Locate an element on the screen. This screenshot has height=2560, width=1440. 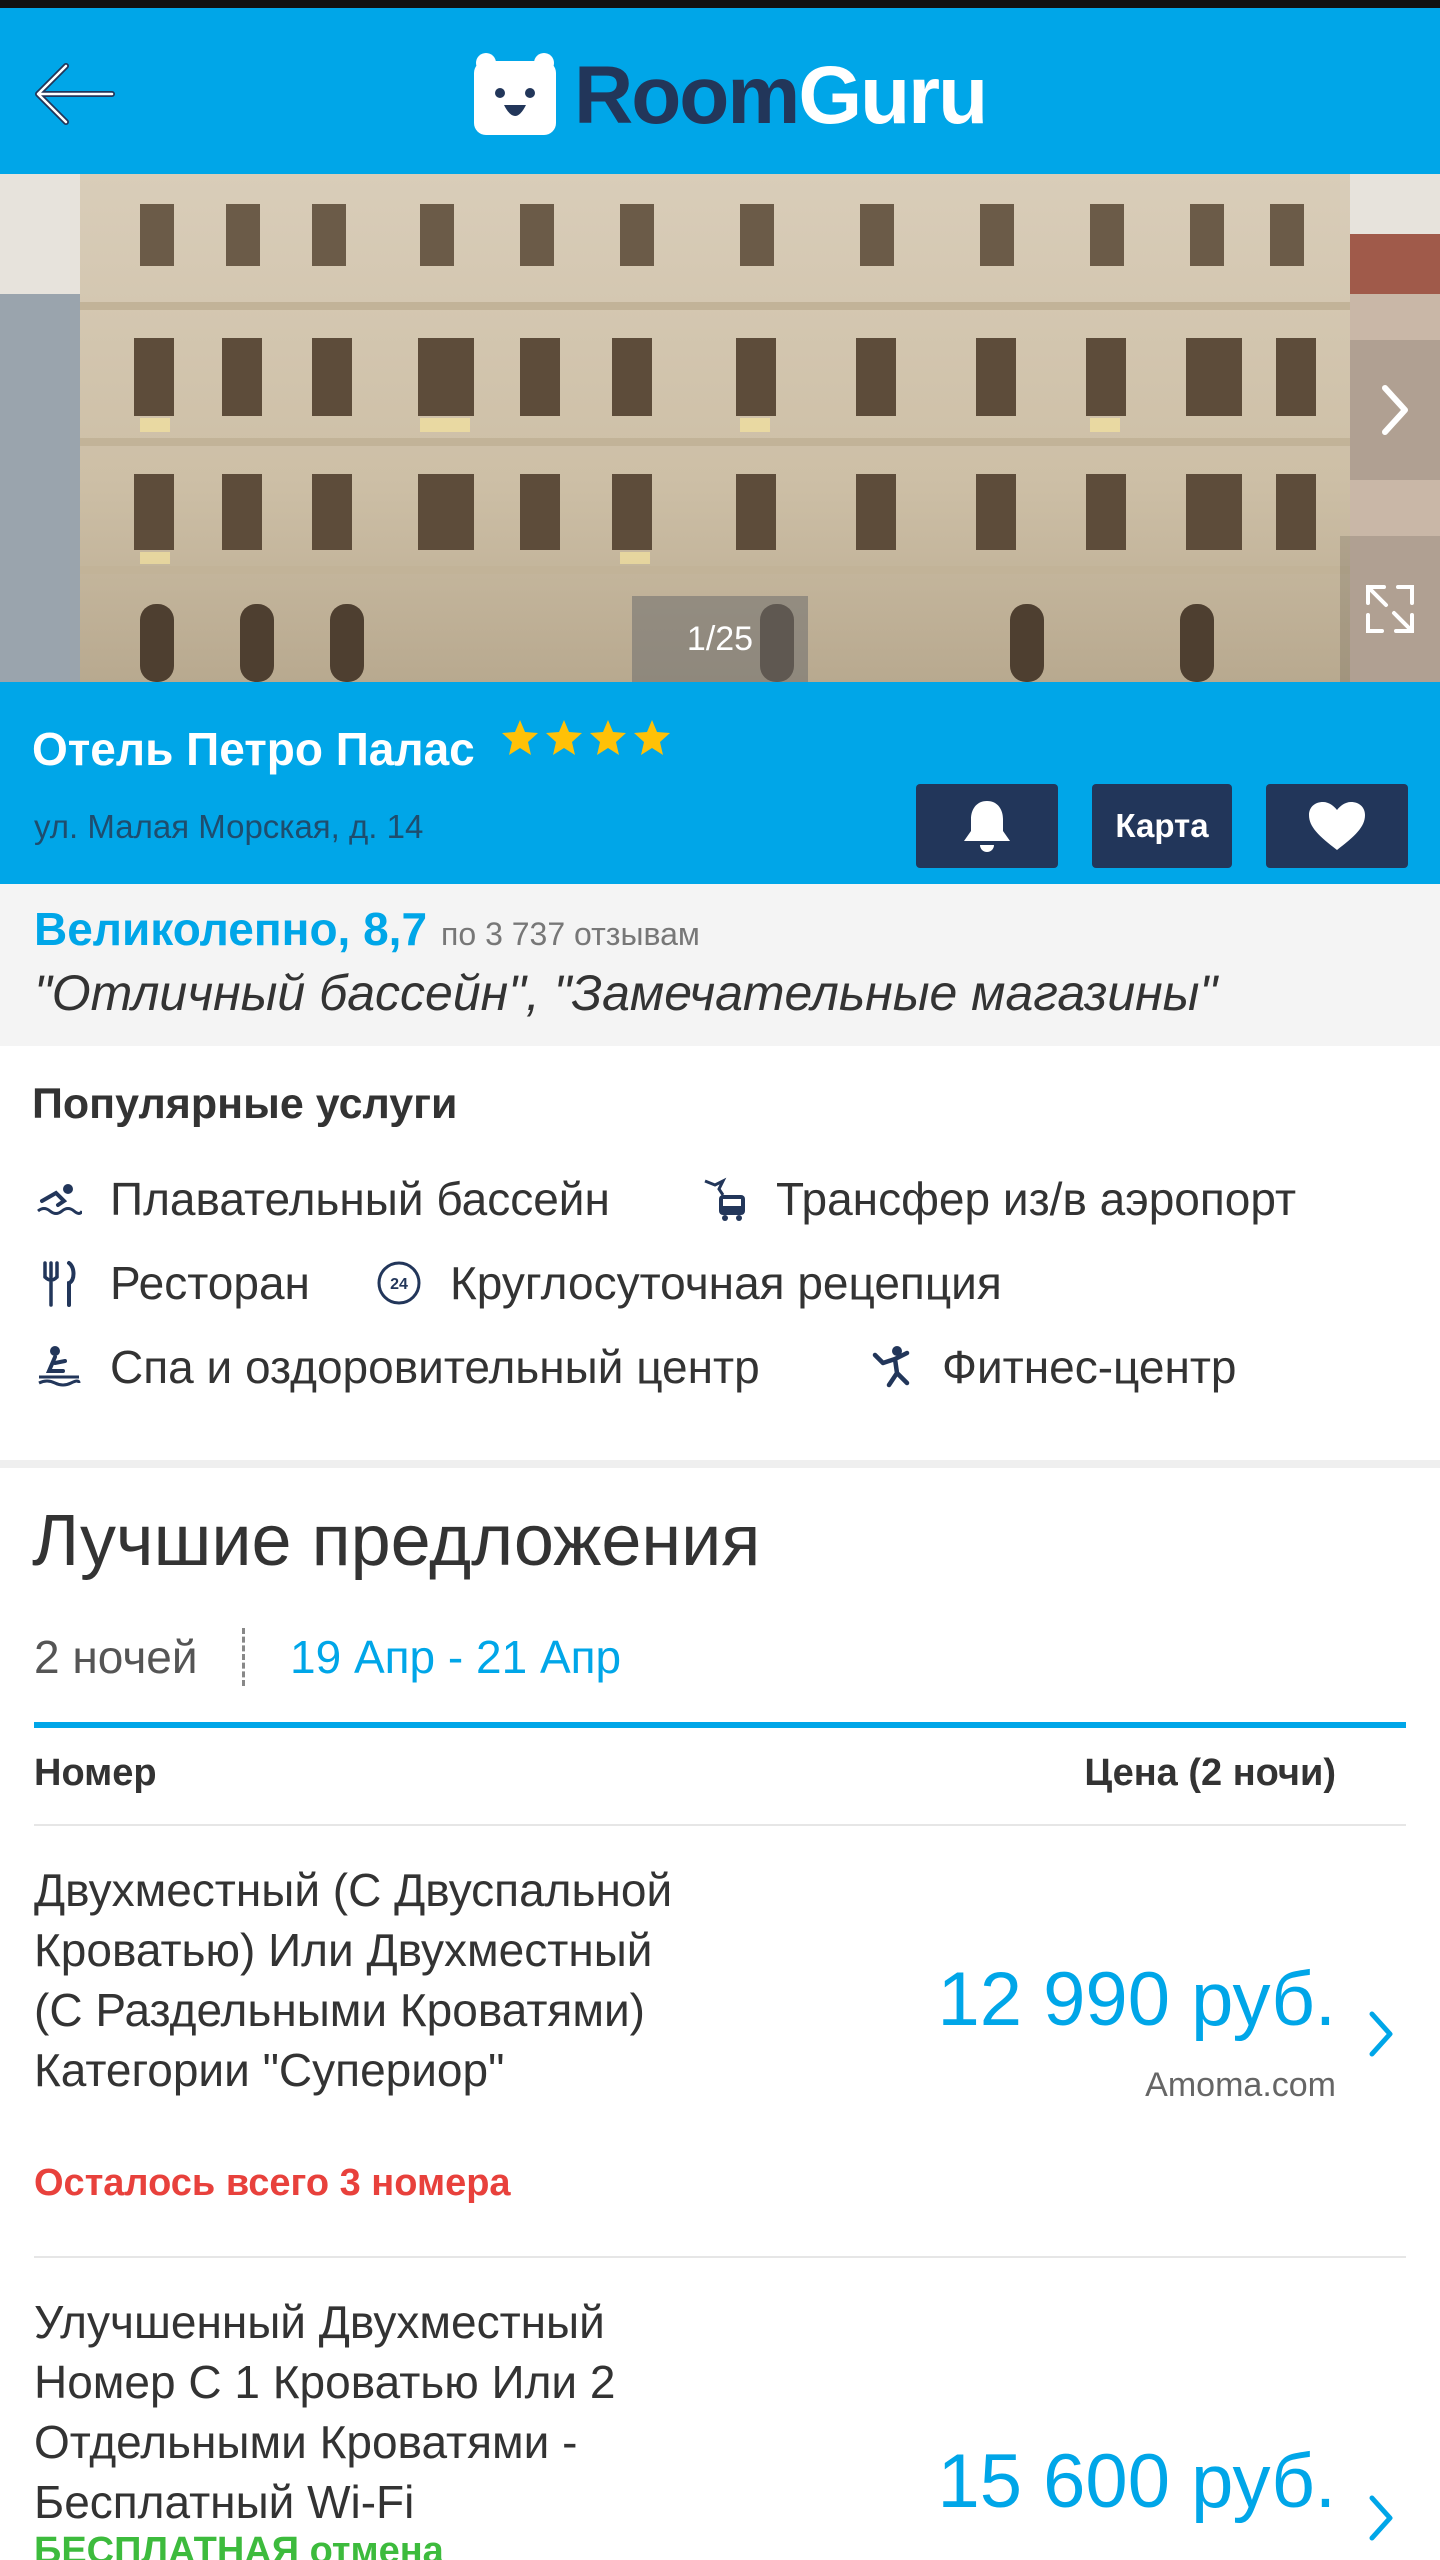
logo-text-guru: Guru is located at coordinates (893, 95).